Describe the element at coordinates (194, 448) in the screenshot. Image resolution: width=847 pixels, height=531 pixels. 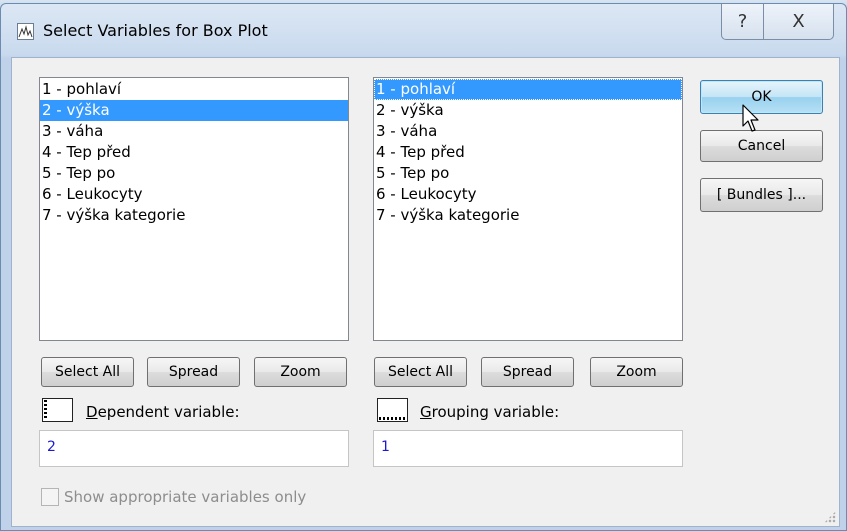
I see `dependent-variable-field: 2` at that location.